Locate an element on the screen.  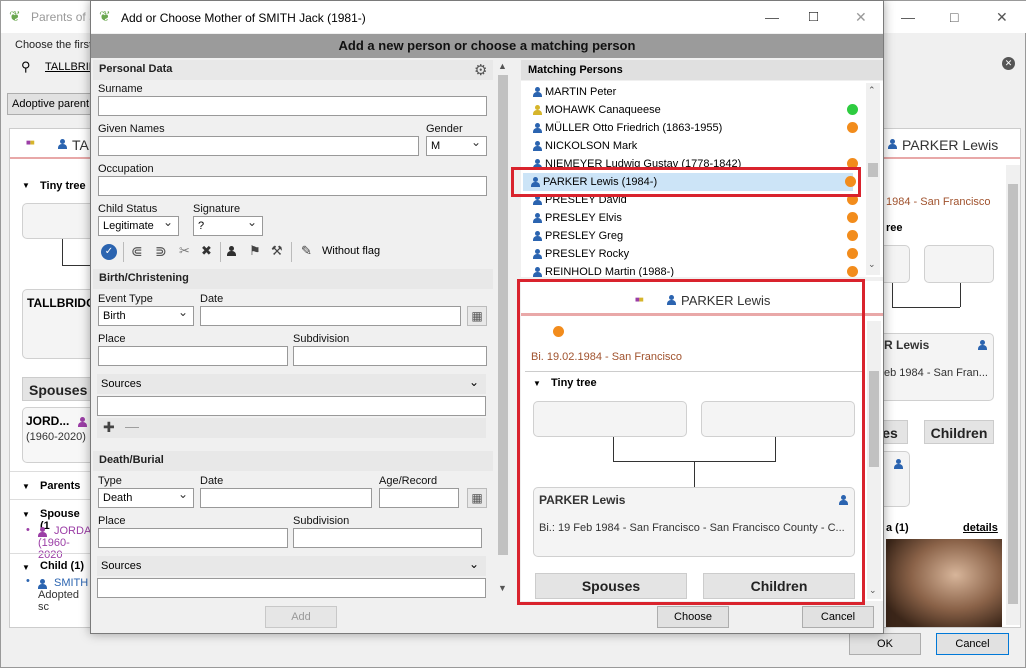
search-text: TALLBRID is located at coordinates (71, 67).